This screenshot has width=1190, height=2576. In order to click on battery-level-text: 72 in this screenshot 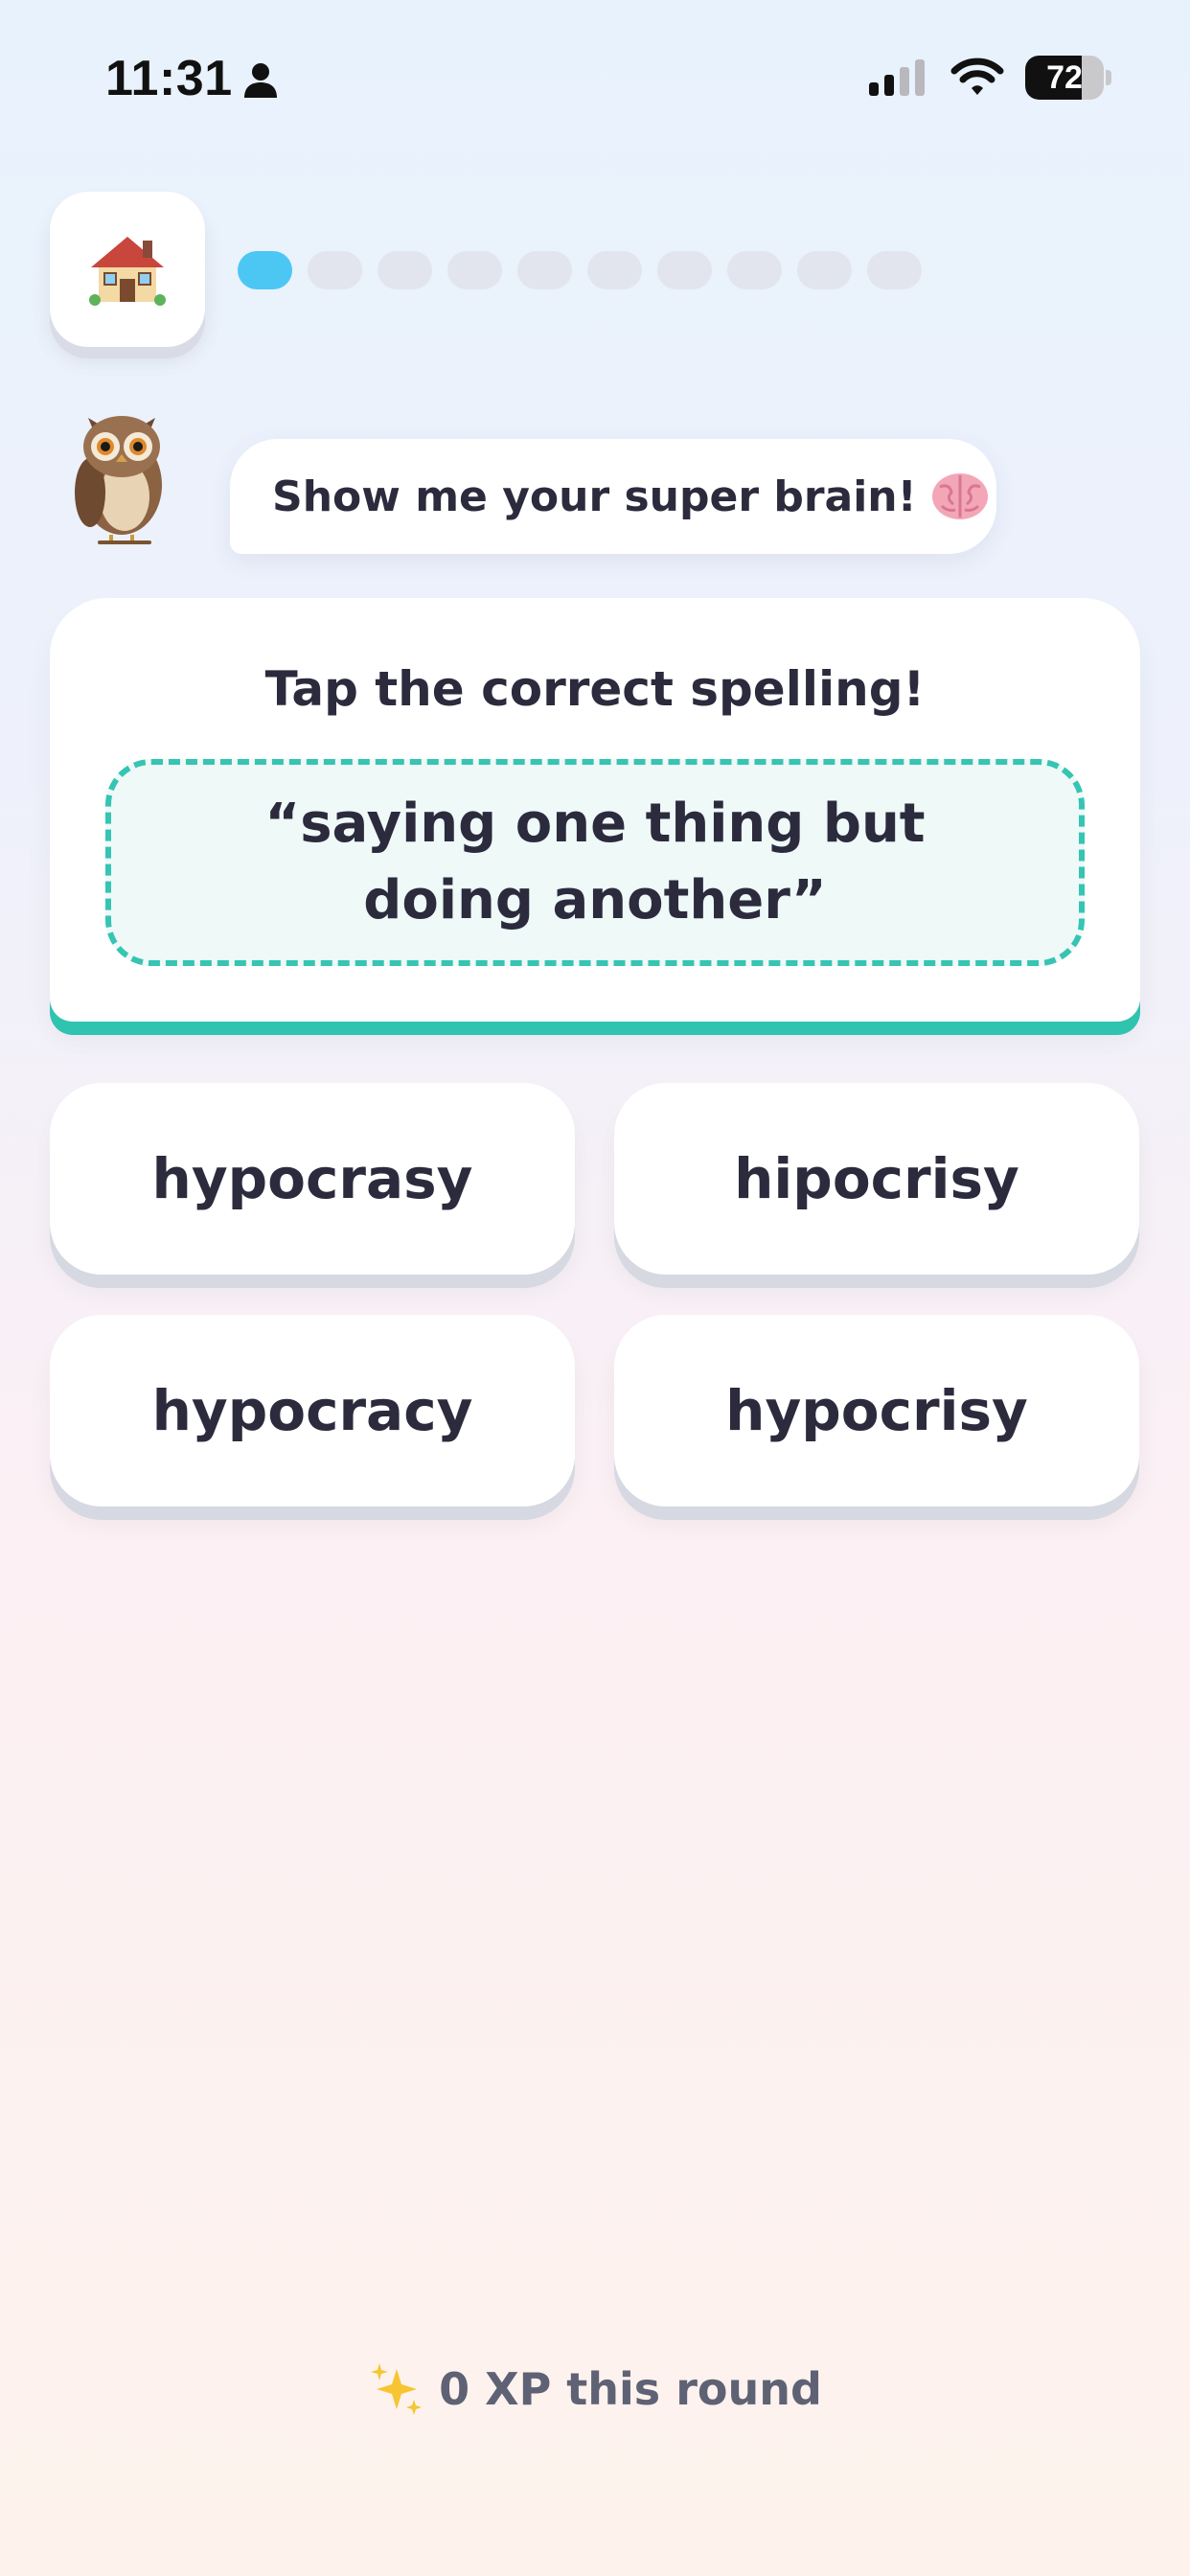, I will do `click(1065, 77)`.